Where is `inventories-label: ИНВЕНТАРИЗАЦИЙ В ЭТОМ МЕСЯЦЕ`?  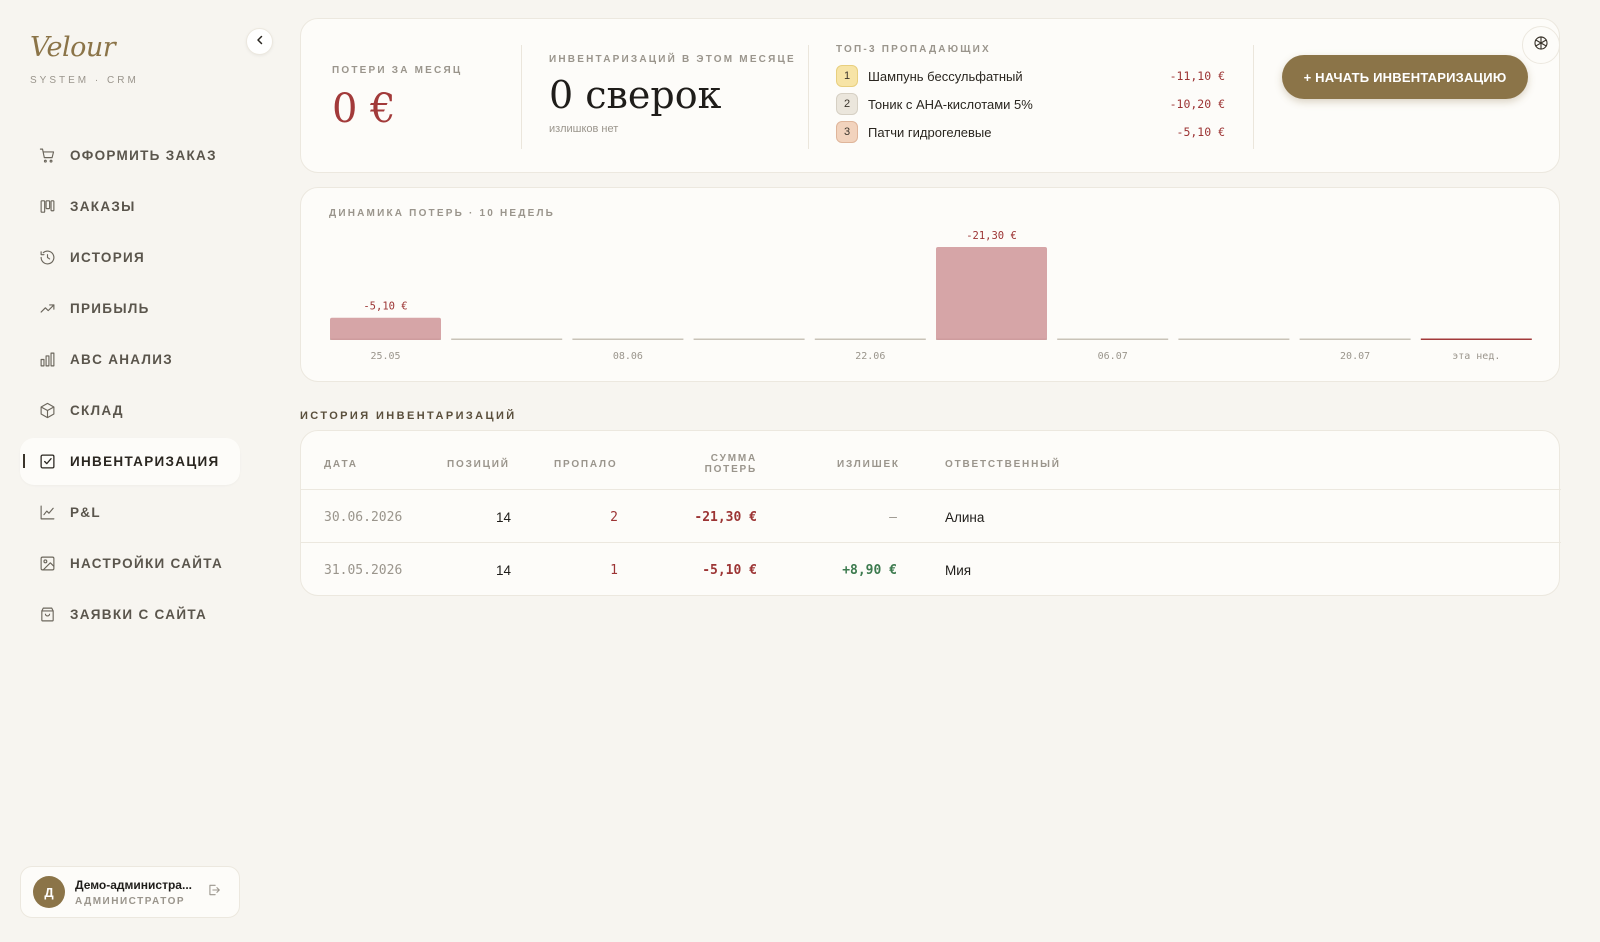
inventories-label: ИНВЕНТАРИЗАЦИЙ В ЭТОМ МЕСЯЦЕ is located at coordinates (672, 59).